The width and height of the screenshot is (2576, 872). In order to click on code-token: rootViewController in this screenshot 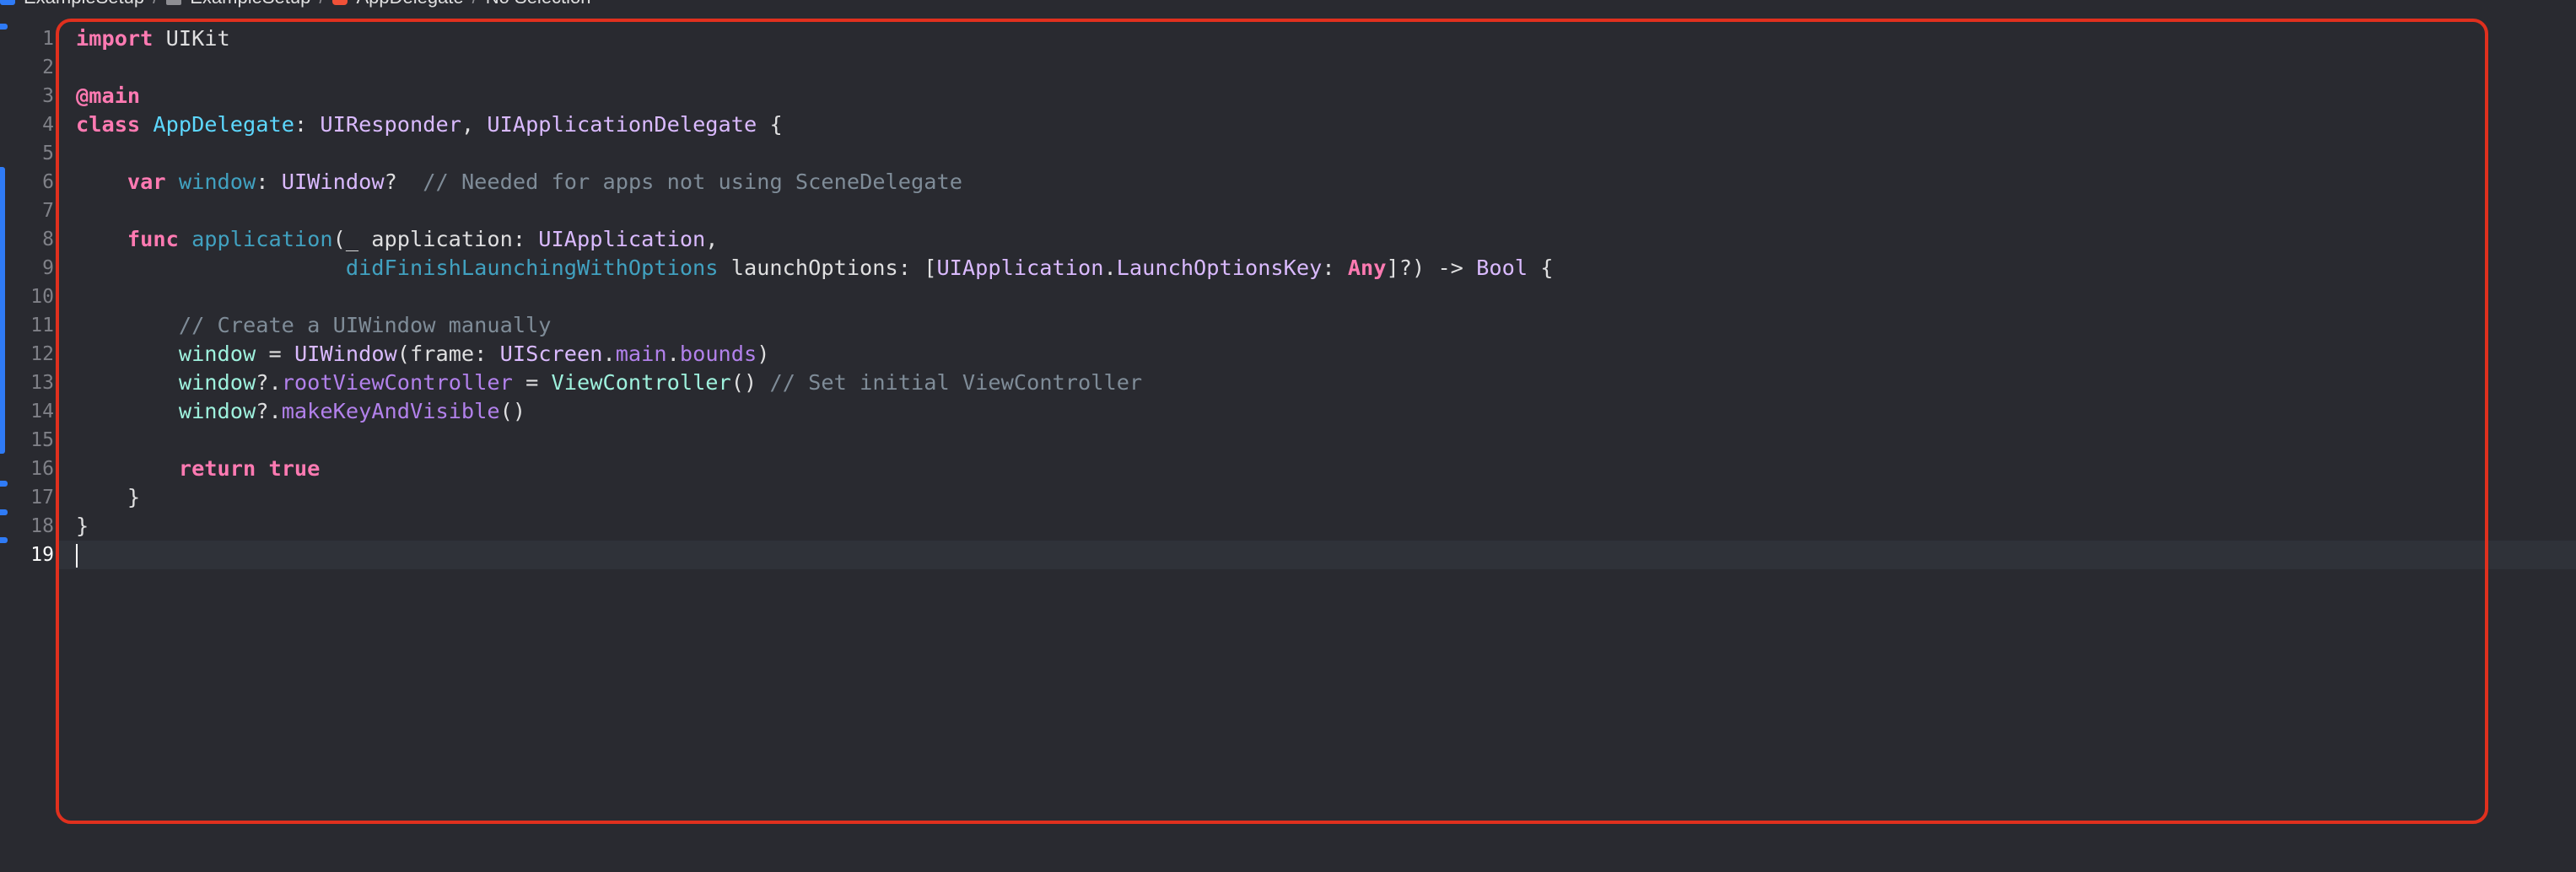, I will do `click(397, 382)`.